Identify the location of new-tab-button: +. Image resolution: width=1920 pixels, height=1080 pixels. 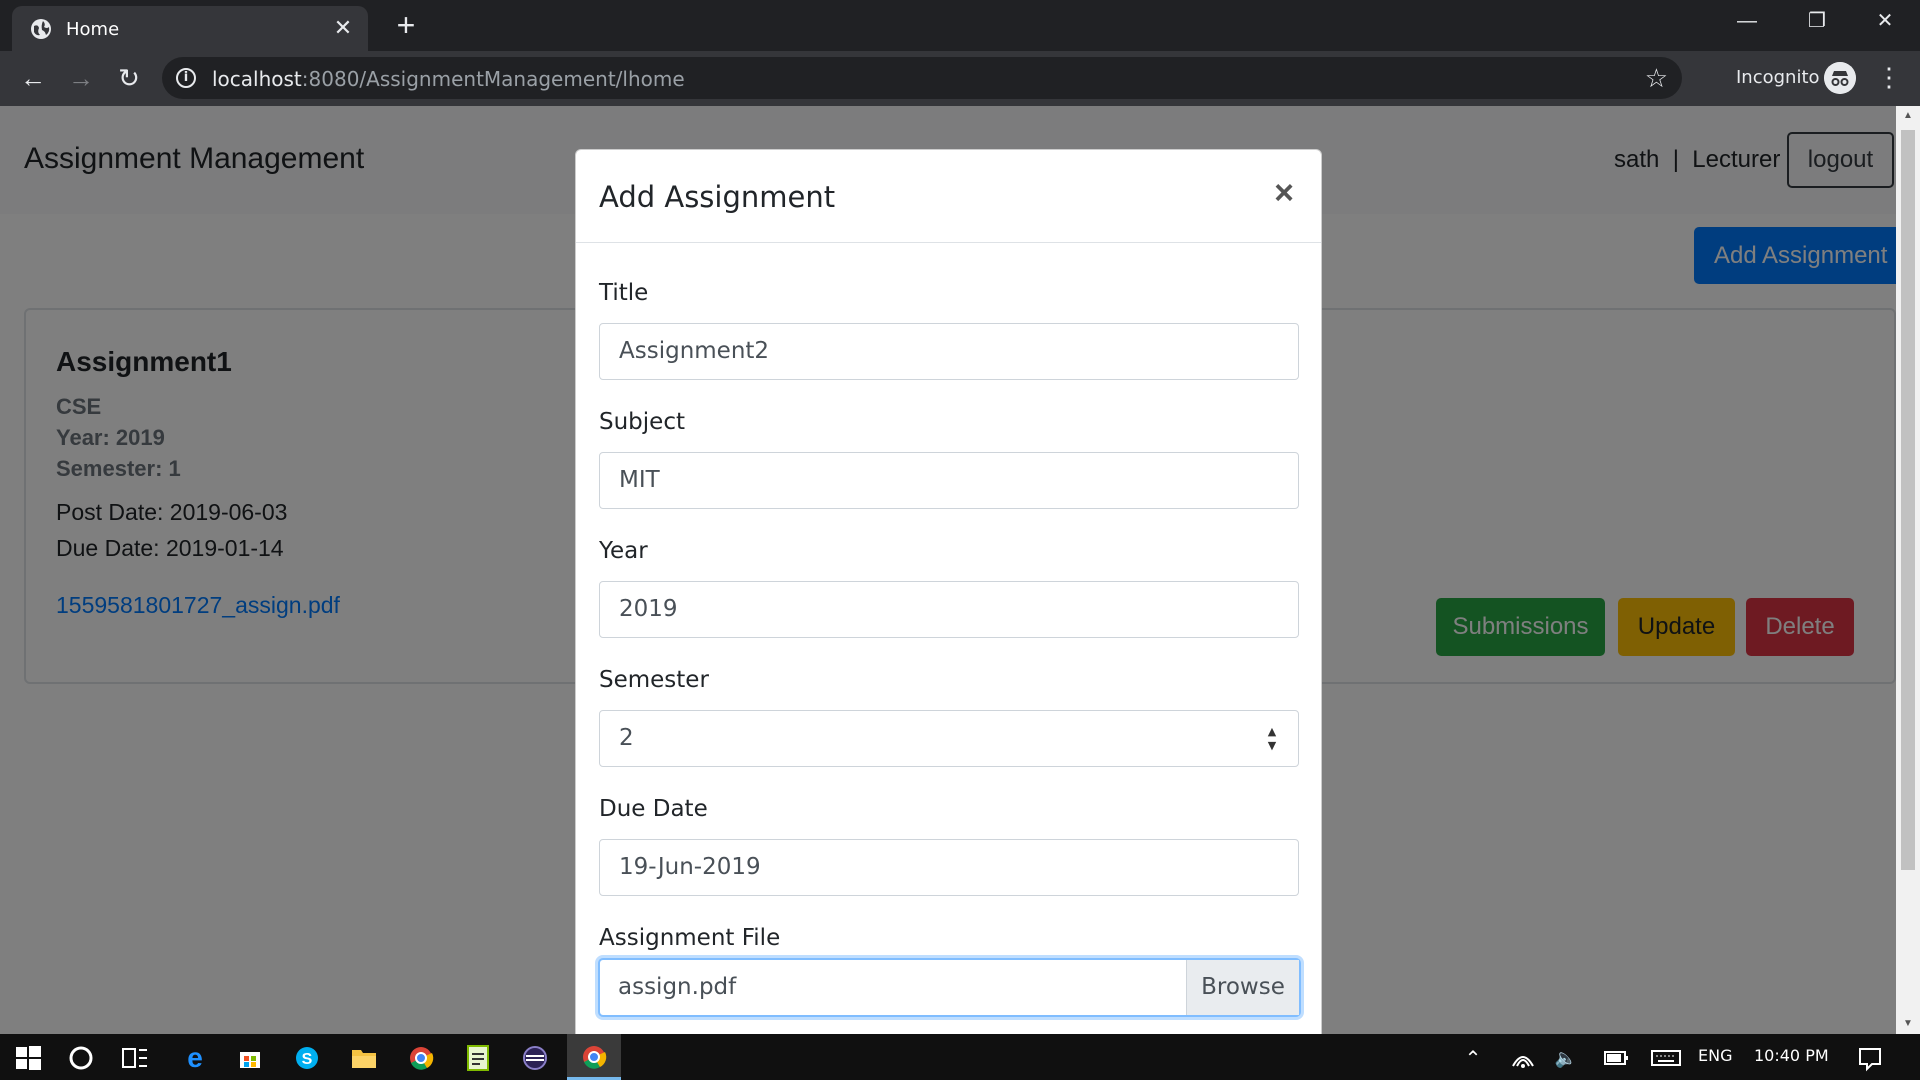
(406, 25).